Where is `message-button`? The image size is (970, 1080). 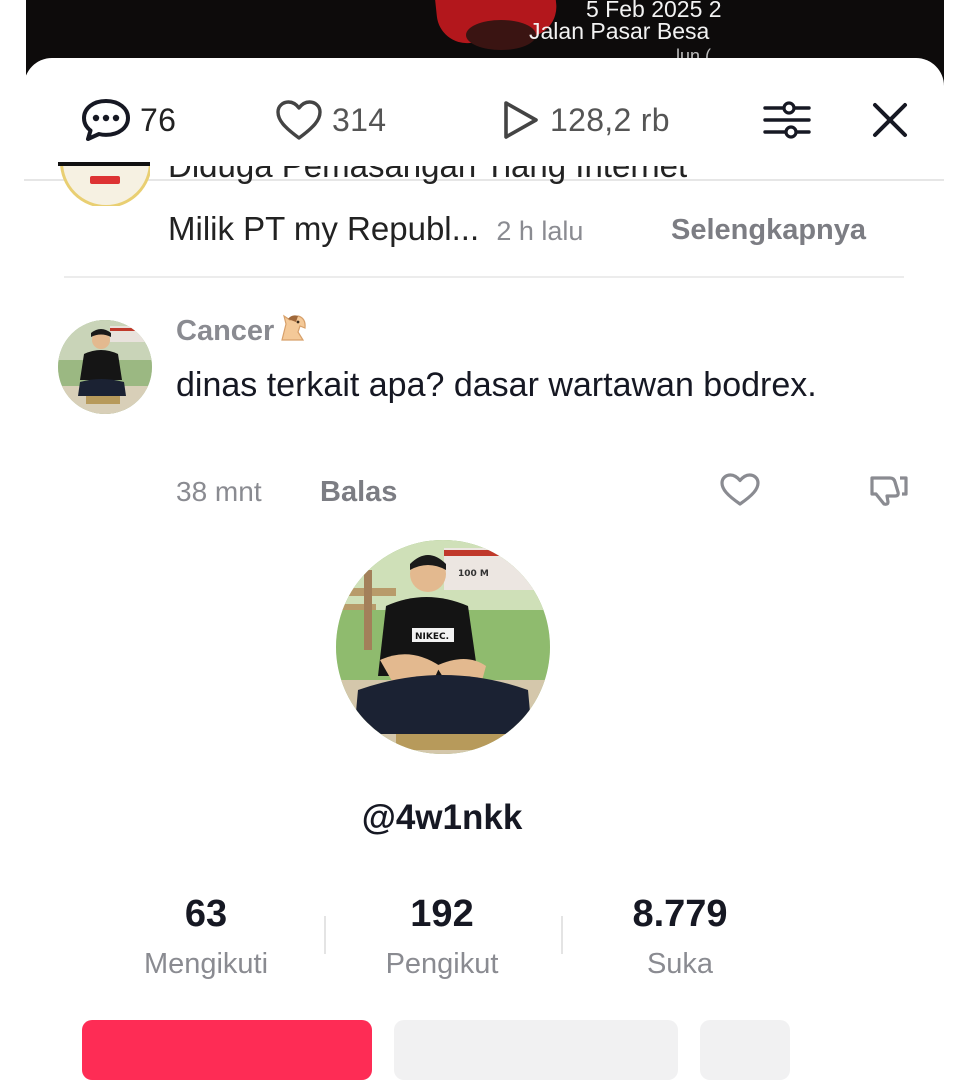 message-button is located at coordinates (536, 1050).